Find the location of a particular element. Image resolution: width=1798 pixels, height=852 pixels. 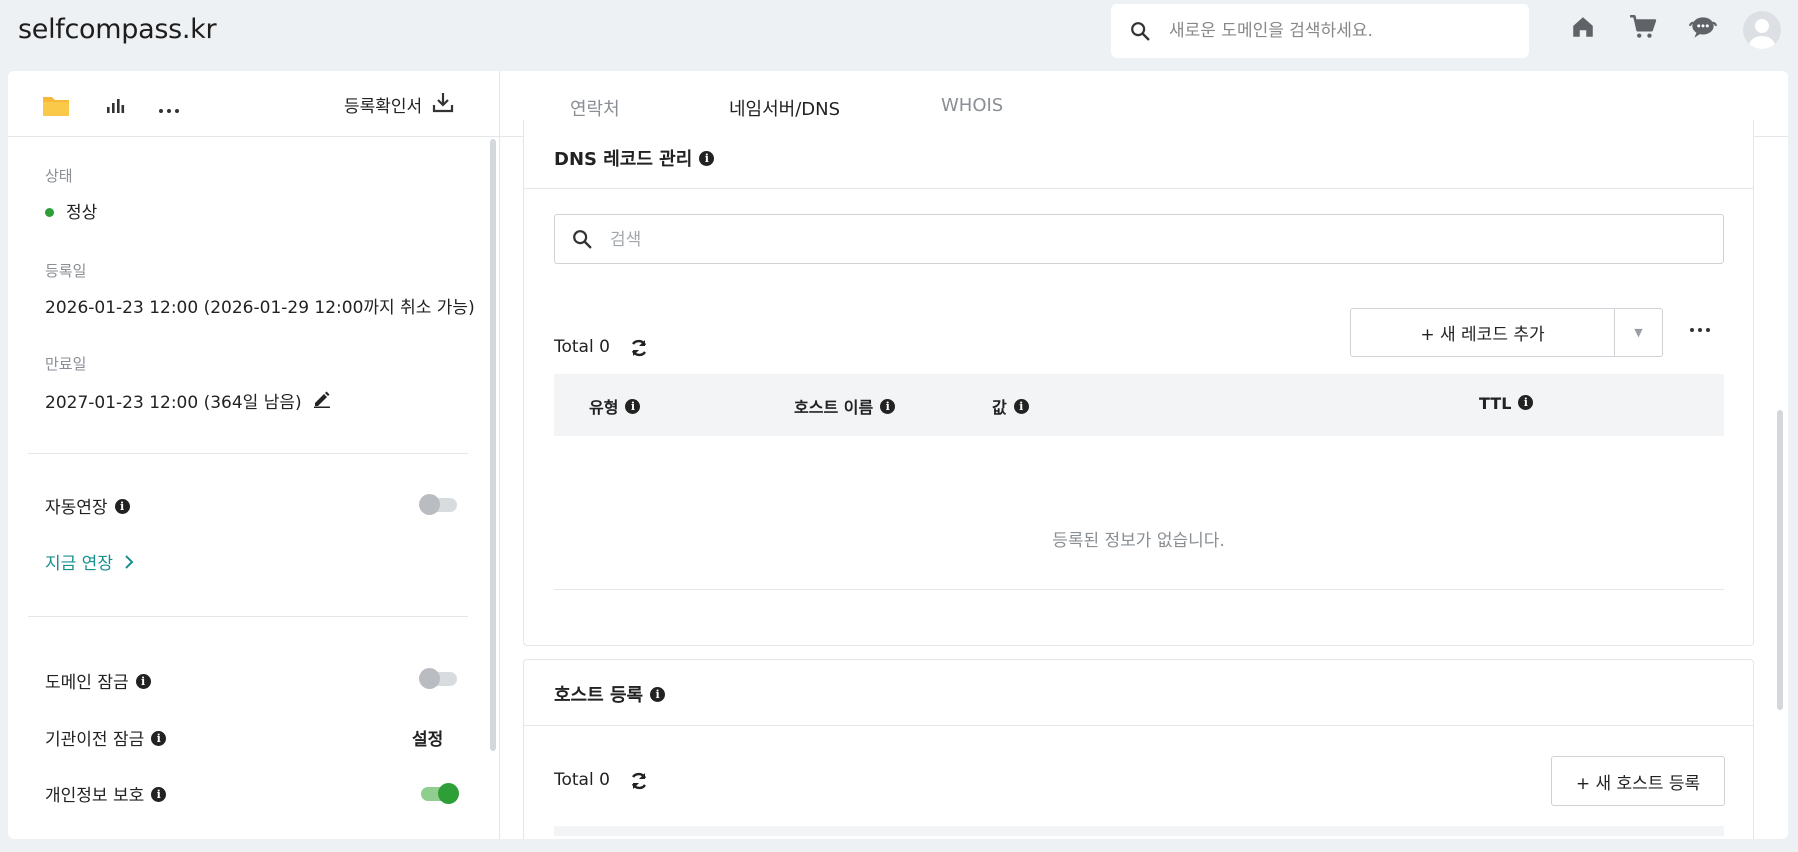

left-scrollbar is located at coordinates (493, 445).